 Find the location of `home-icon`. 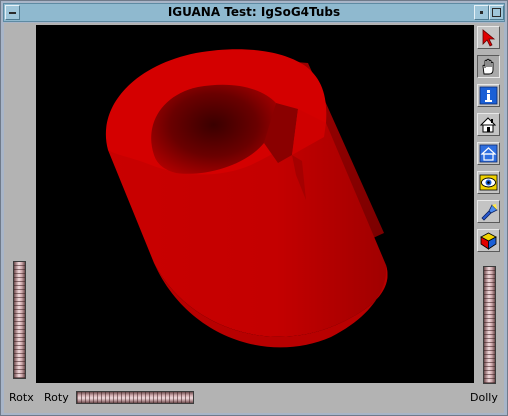

home-icon is located at coordinates (488, 125).